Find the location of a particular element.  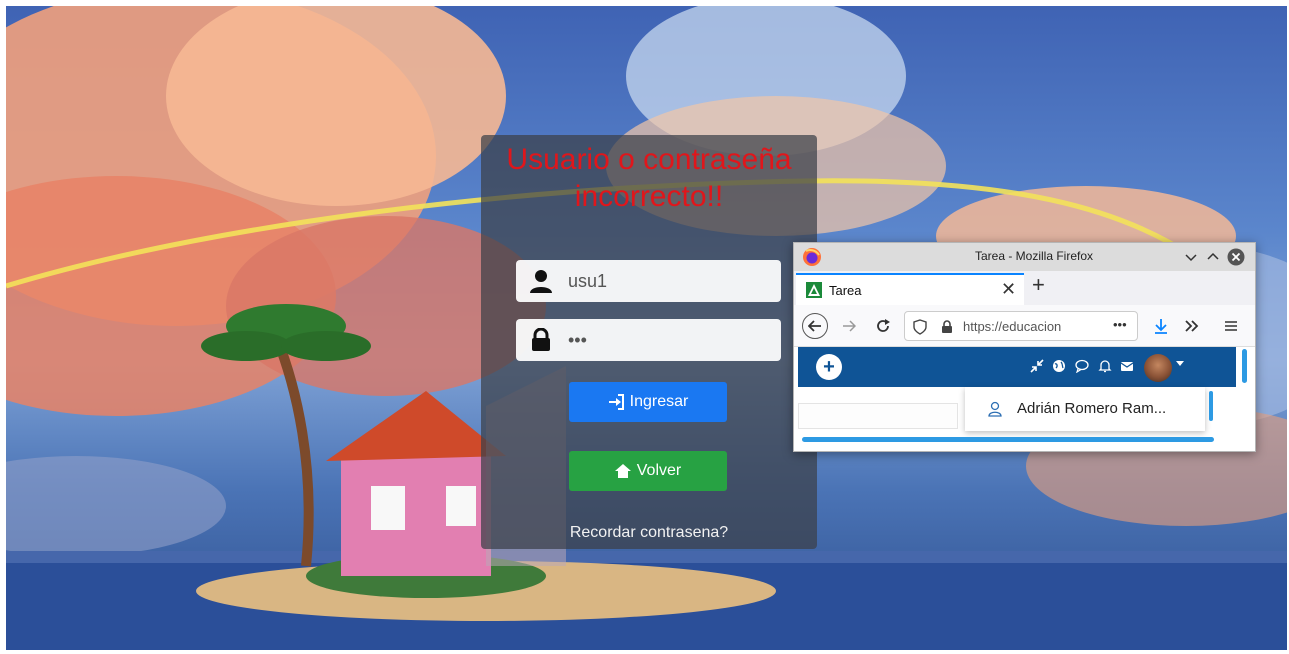

url-bar: https://educacion ••• is located at coordinates (1021, 326).